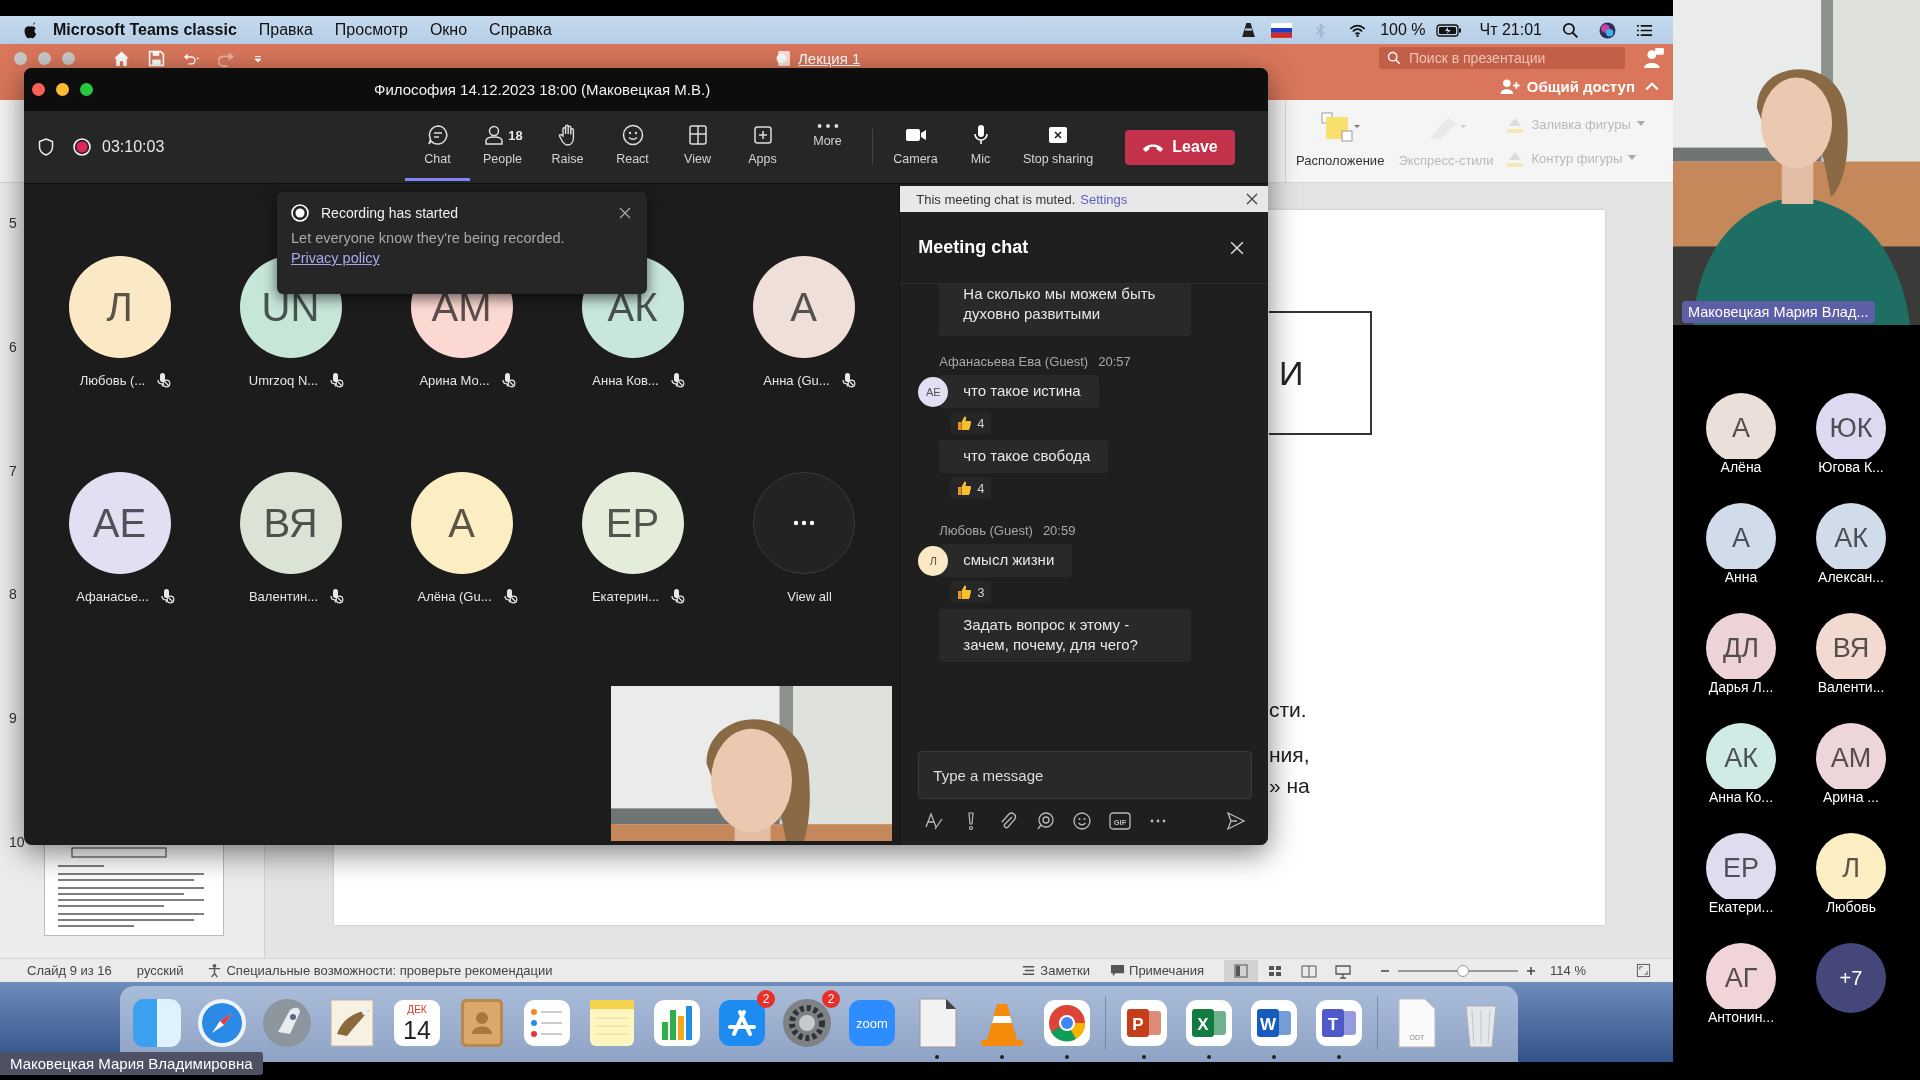 The width and height of the screenshot is (1920, 1080). What do you see at coordinates (1652, 86) in the screenshot?
I see `chevron-up-icon` at bounding box center [1652, 86].